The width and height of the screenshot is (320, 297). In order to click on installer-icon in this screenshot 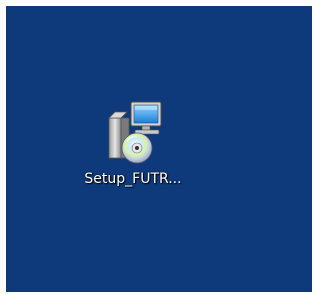, I will do `click(133, 132)`.